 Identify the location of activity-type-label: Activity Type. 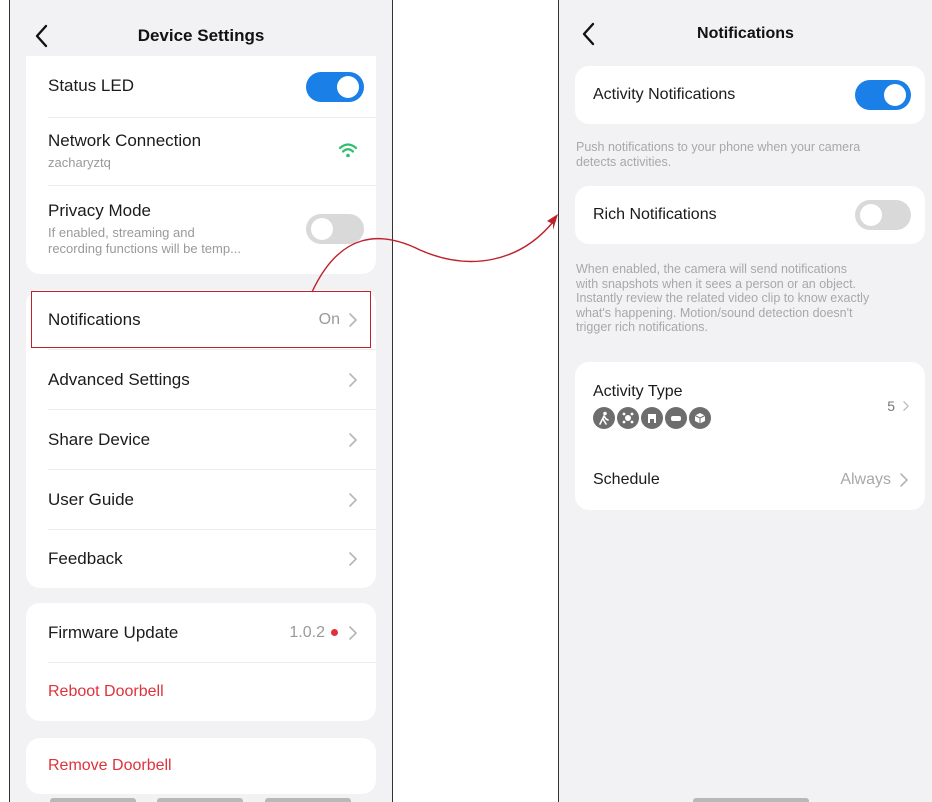
(638, 391).